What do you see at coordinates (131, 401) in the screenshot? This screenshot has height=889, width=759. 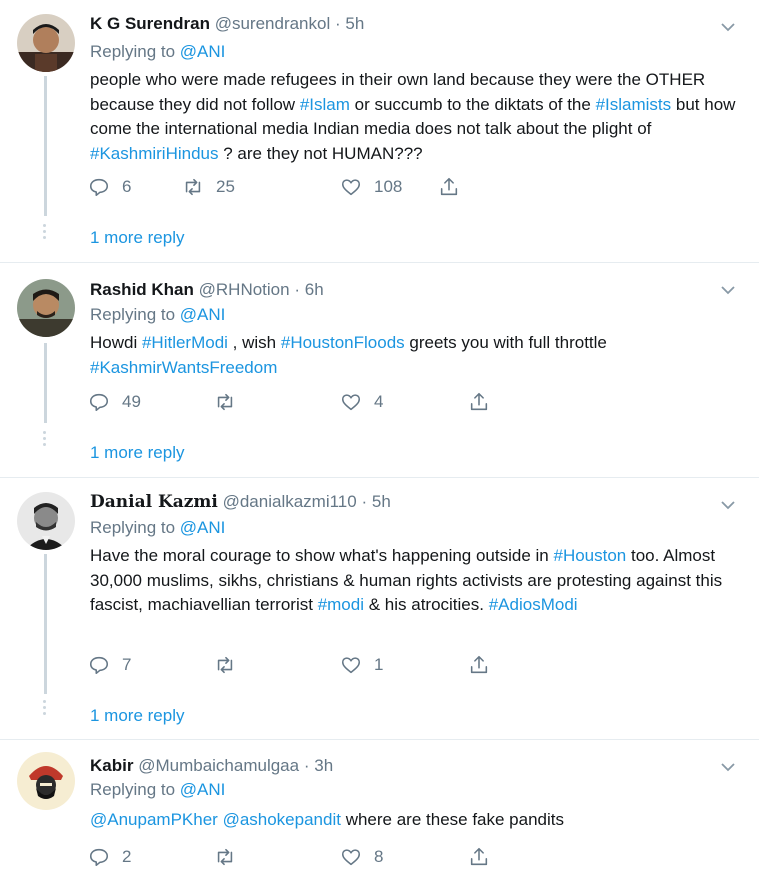 I see `reply-count: 49` at bounding box center [131, 401].